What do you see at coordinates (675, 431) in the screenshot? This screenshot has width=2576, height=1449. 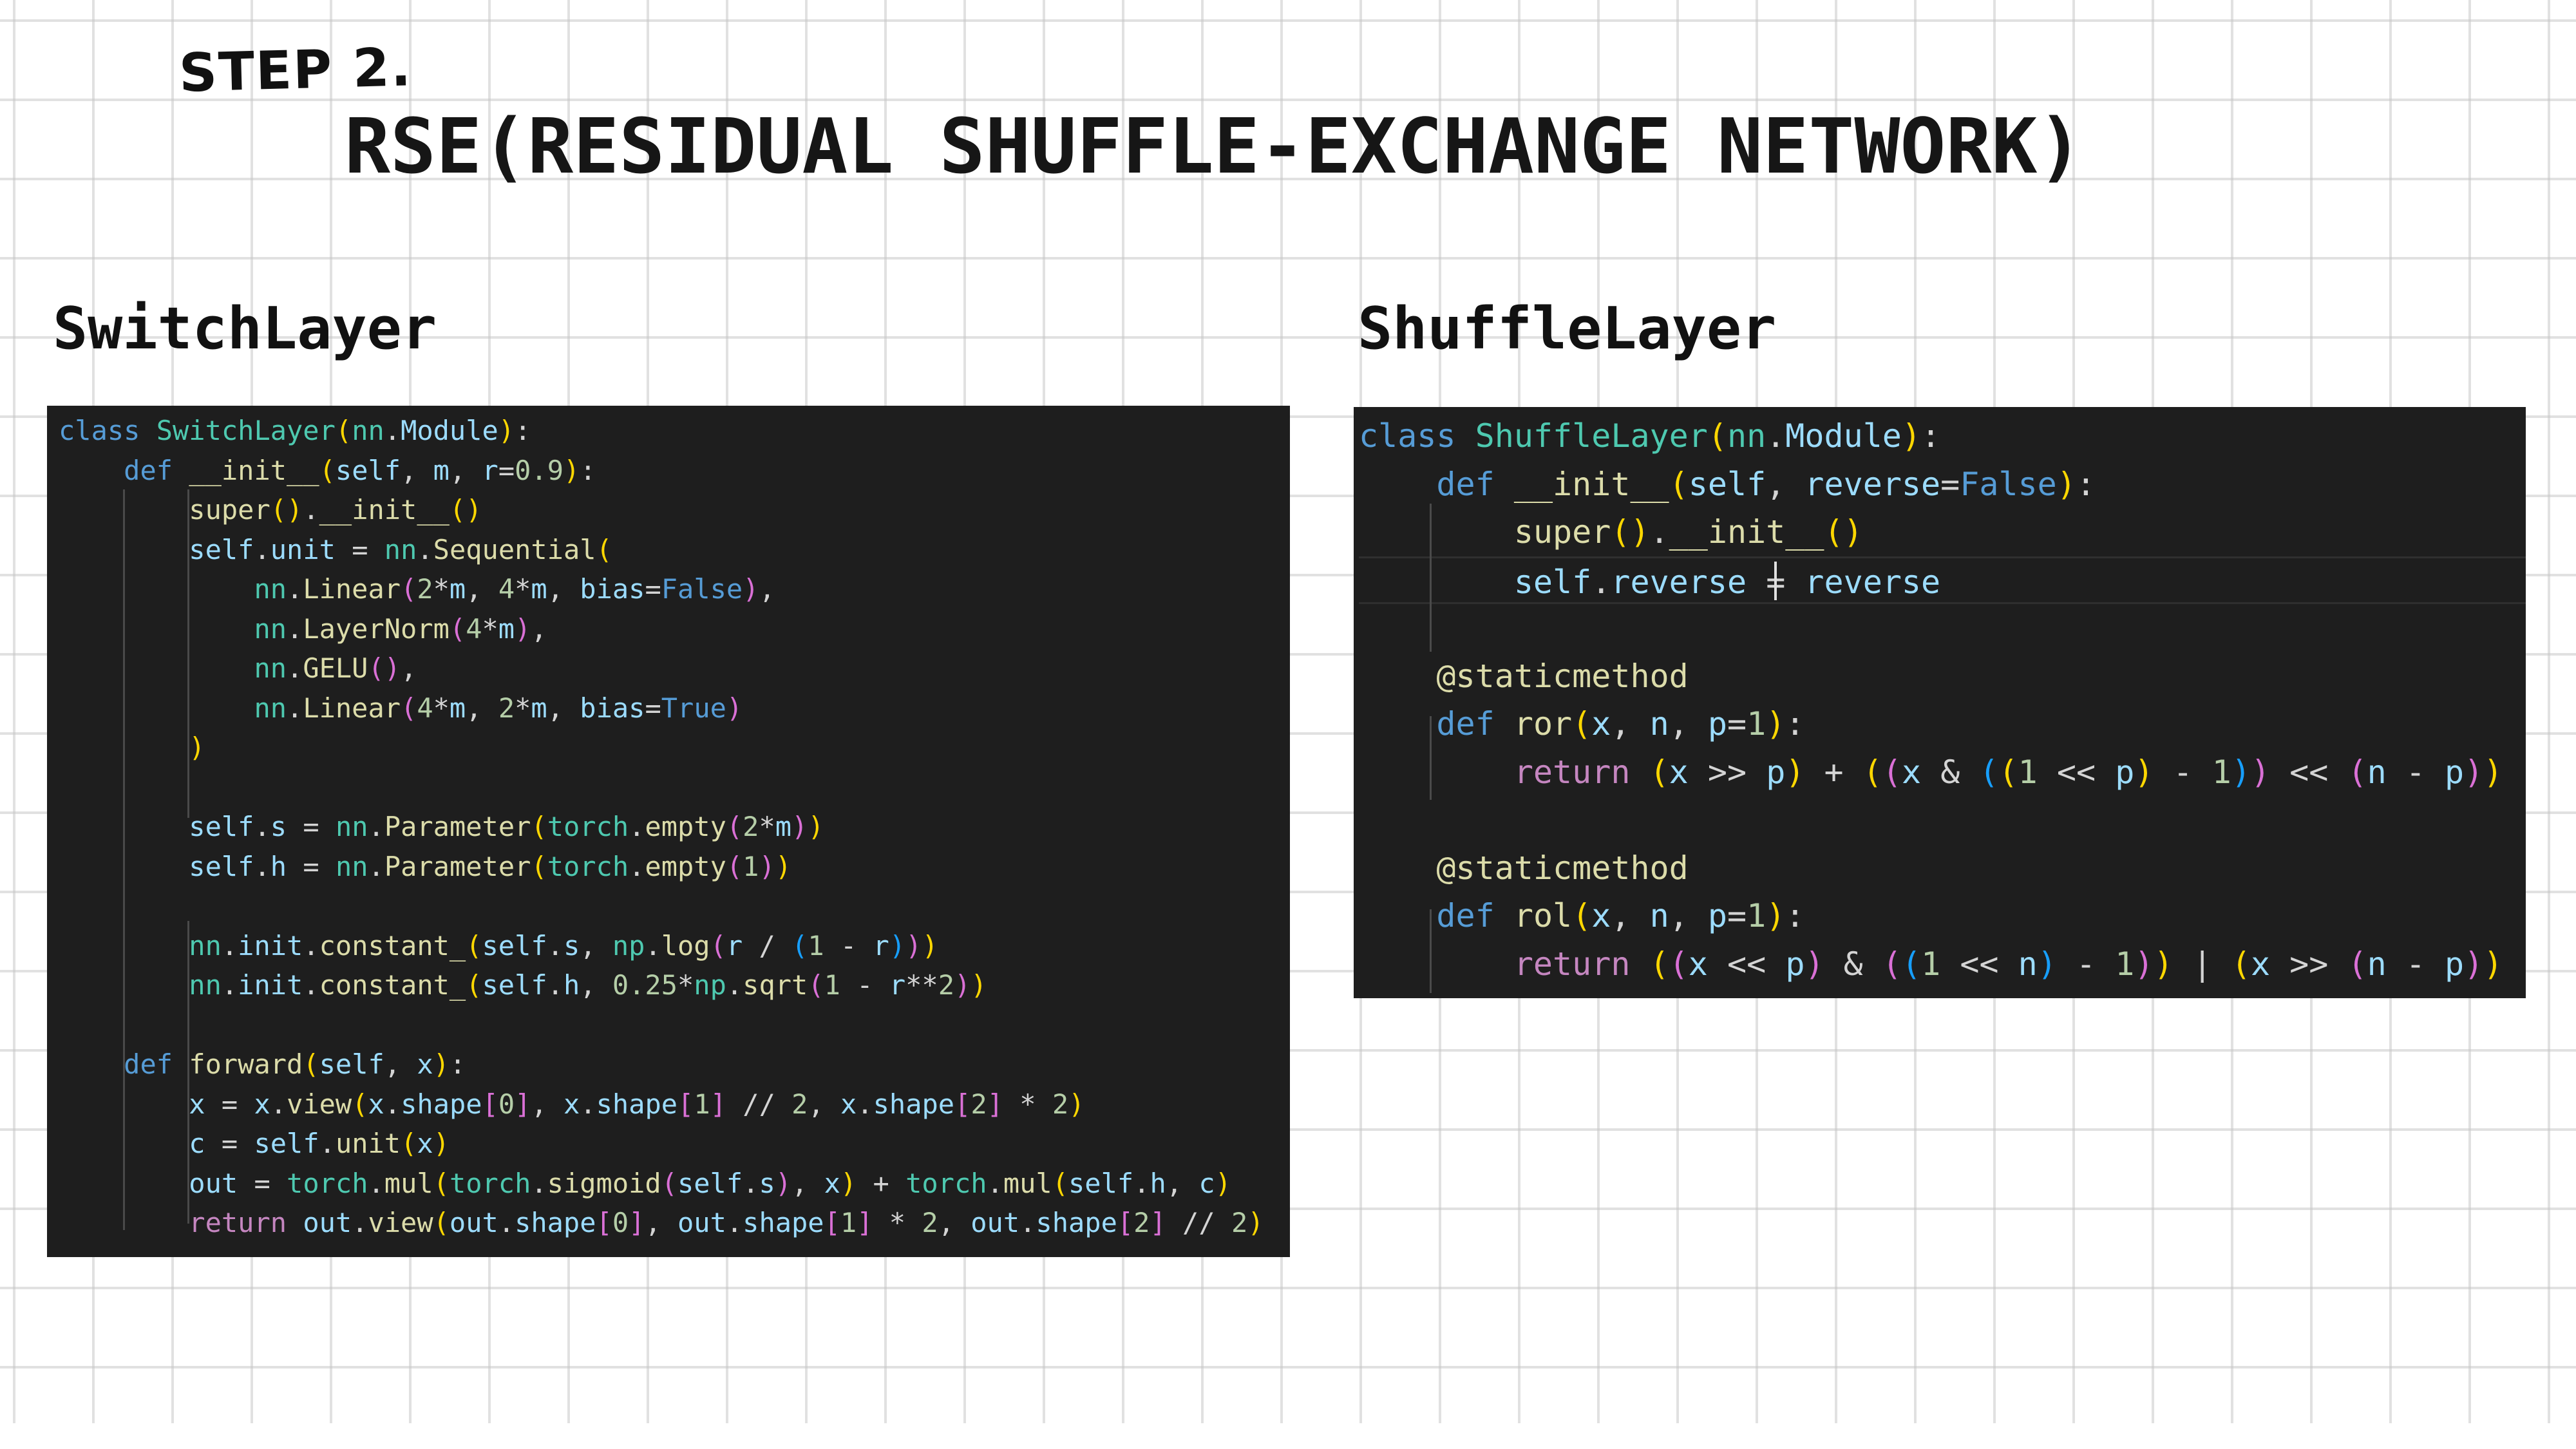 I see `switch-code-line: class SwitchLayer(nn.Module):` at bounding box center [675, 431].